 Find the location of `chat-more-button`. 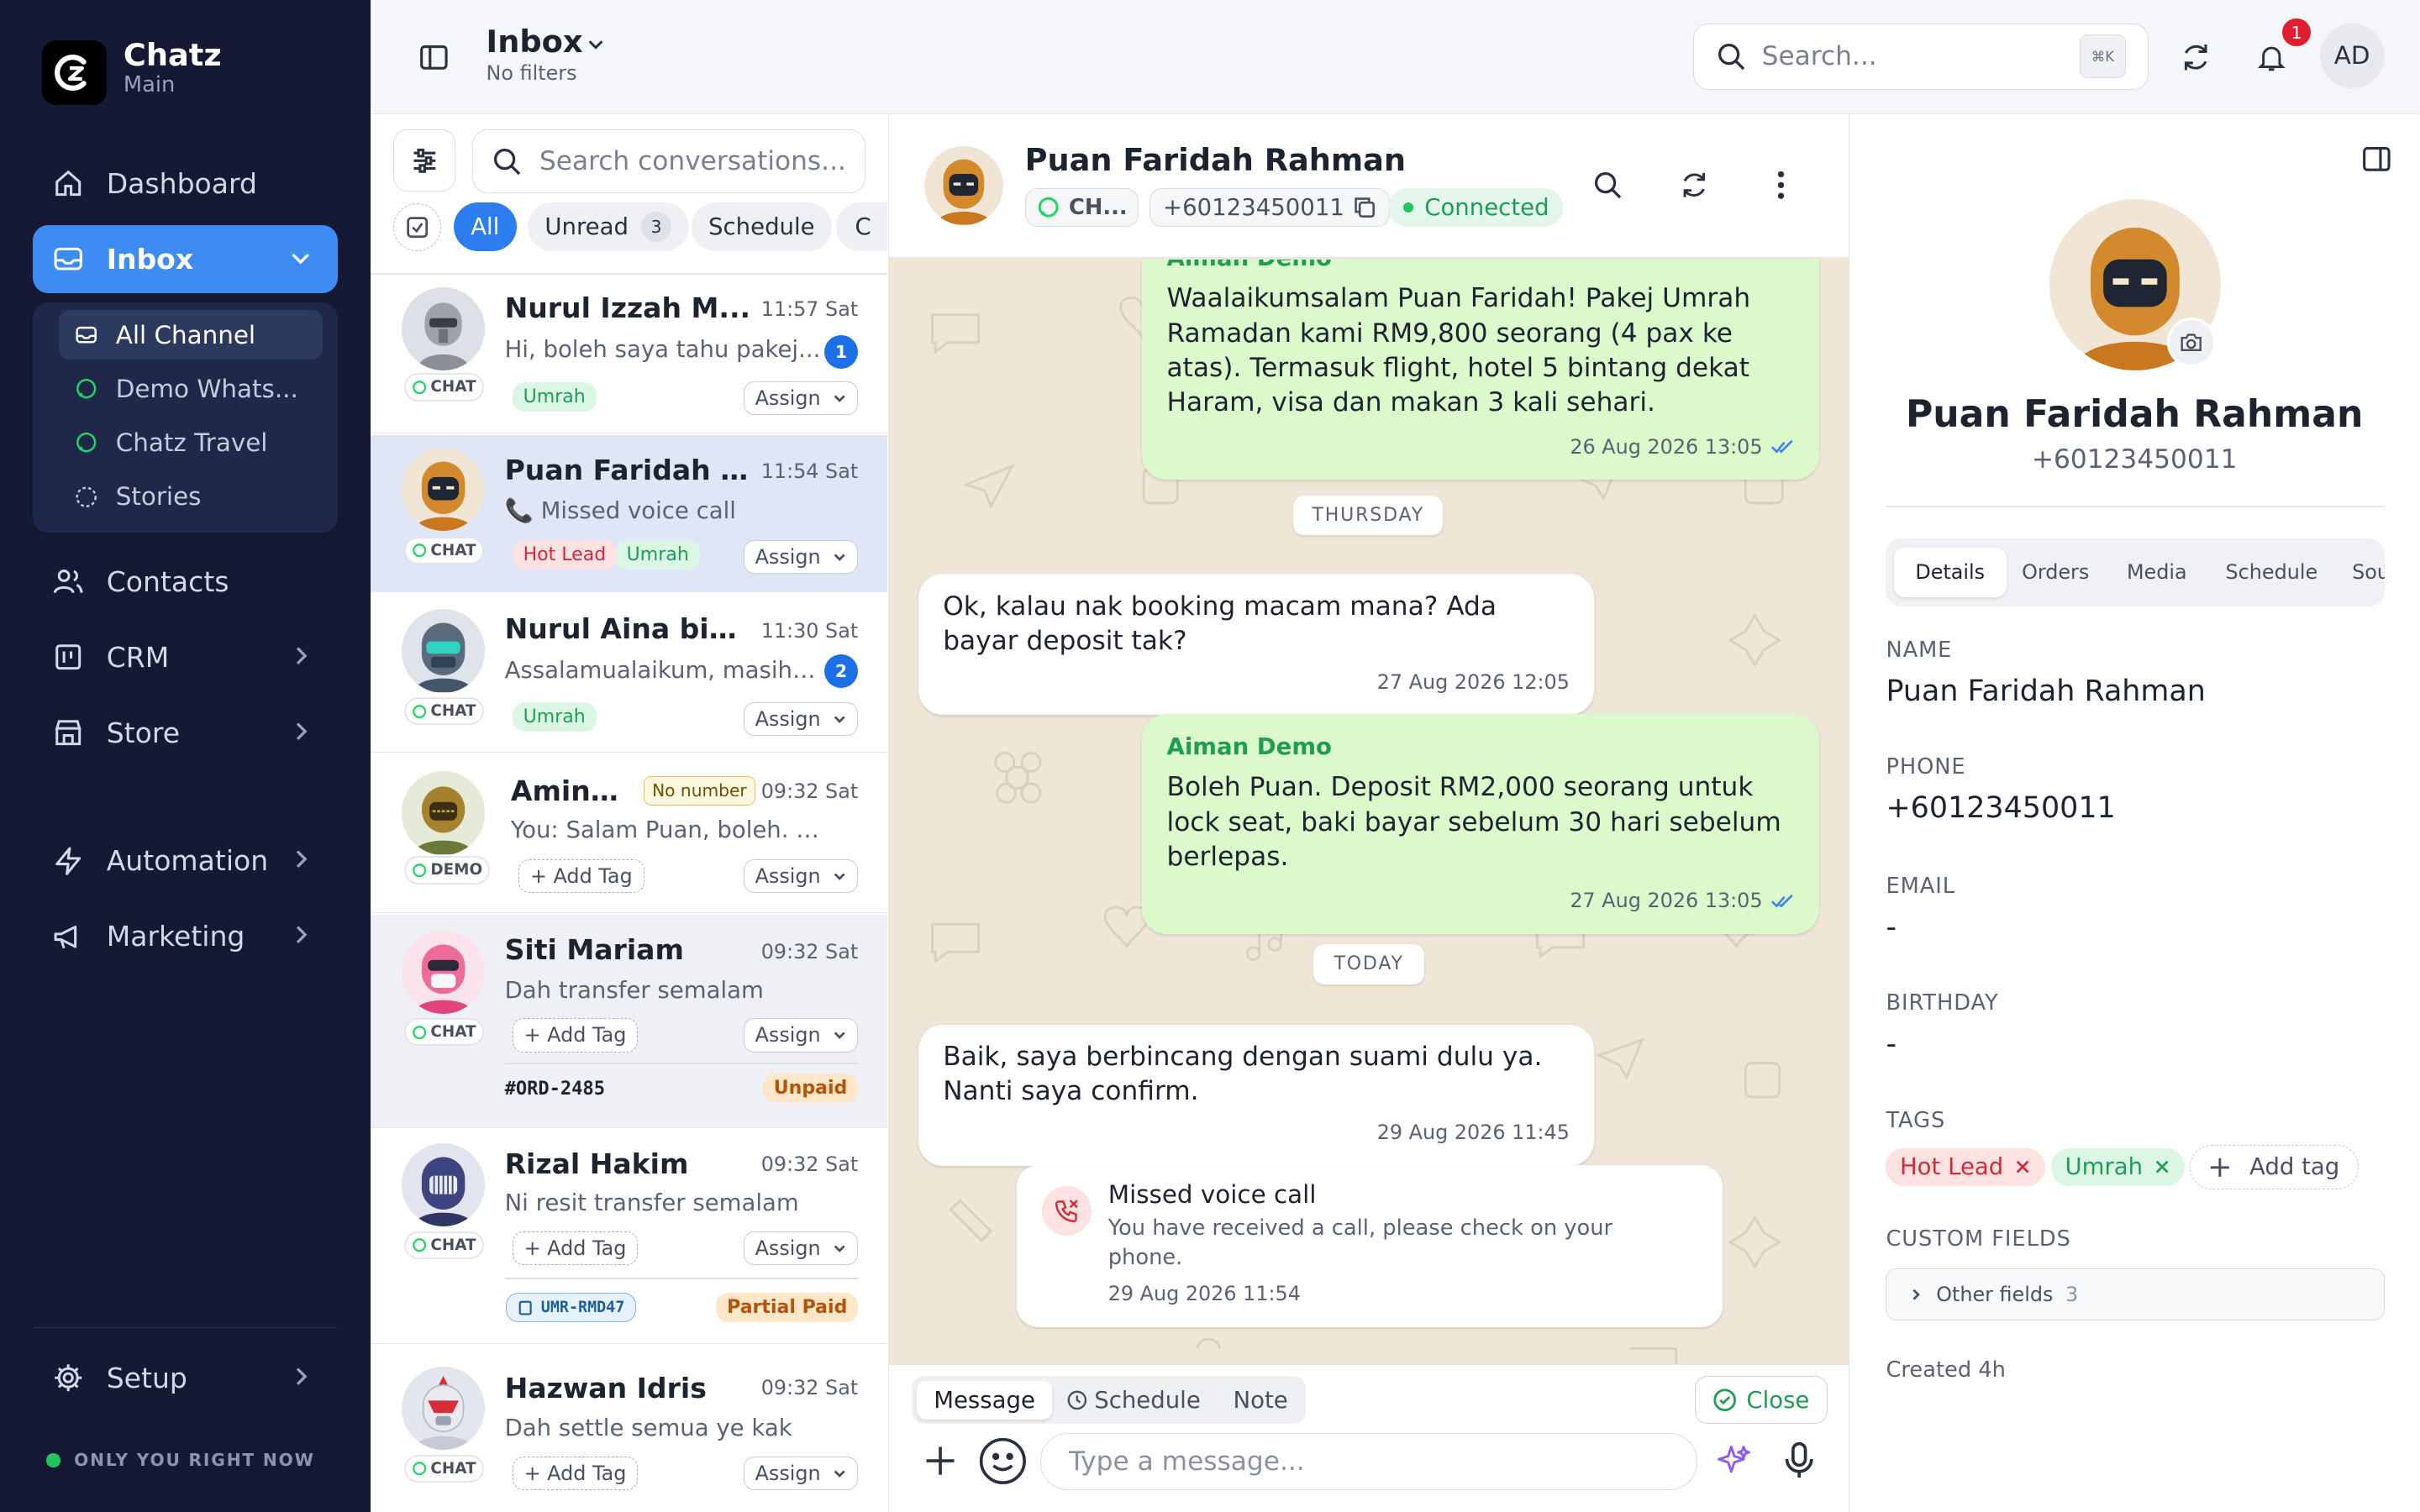

chat-more-button is located at coordinates (1781, 185).